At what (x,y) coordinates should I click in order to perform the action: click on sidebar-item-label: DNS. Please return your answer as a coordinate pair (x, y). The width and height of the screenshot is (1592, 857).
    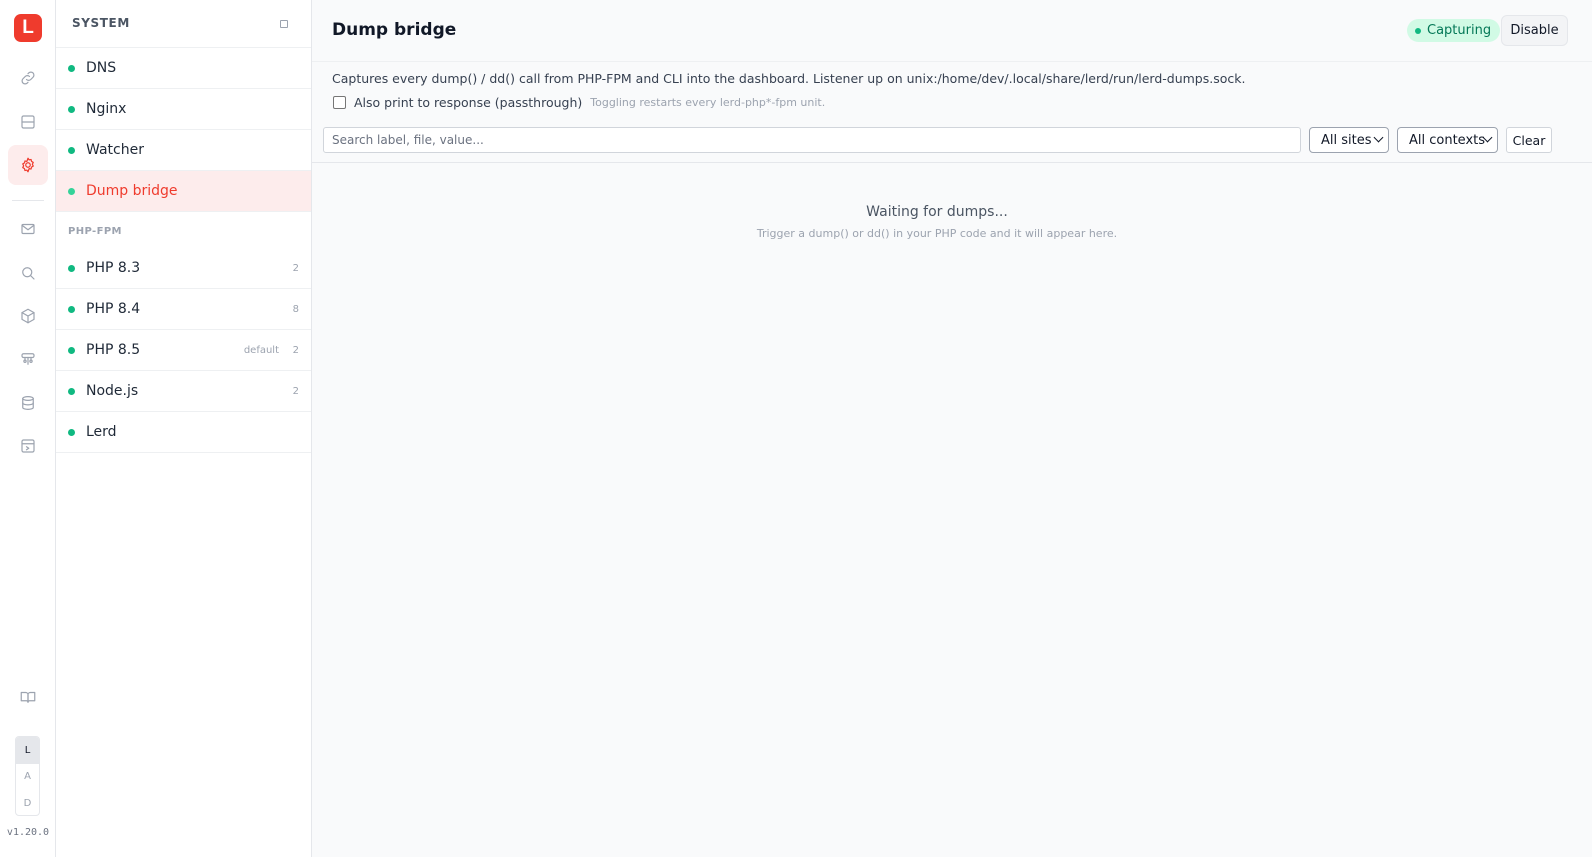
    Looking at the image, I should click on (101, 68).